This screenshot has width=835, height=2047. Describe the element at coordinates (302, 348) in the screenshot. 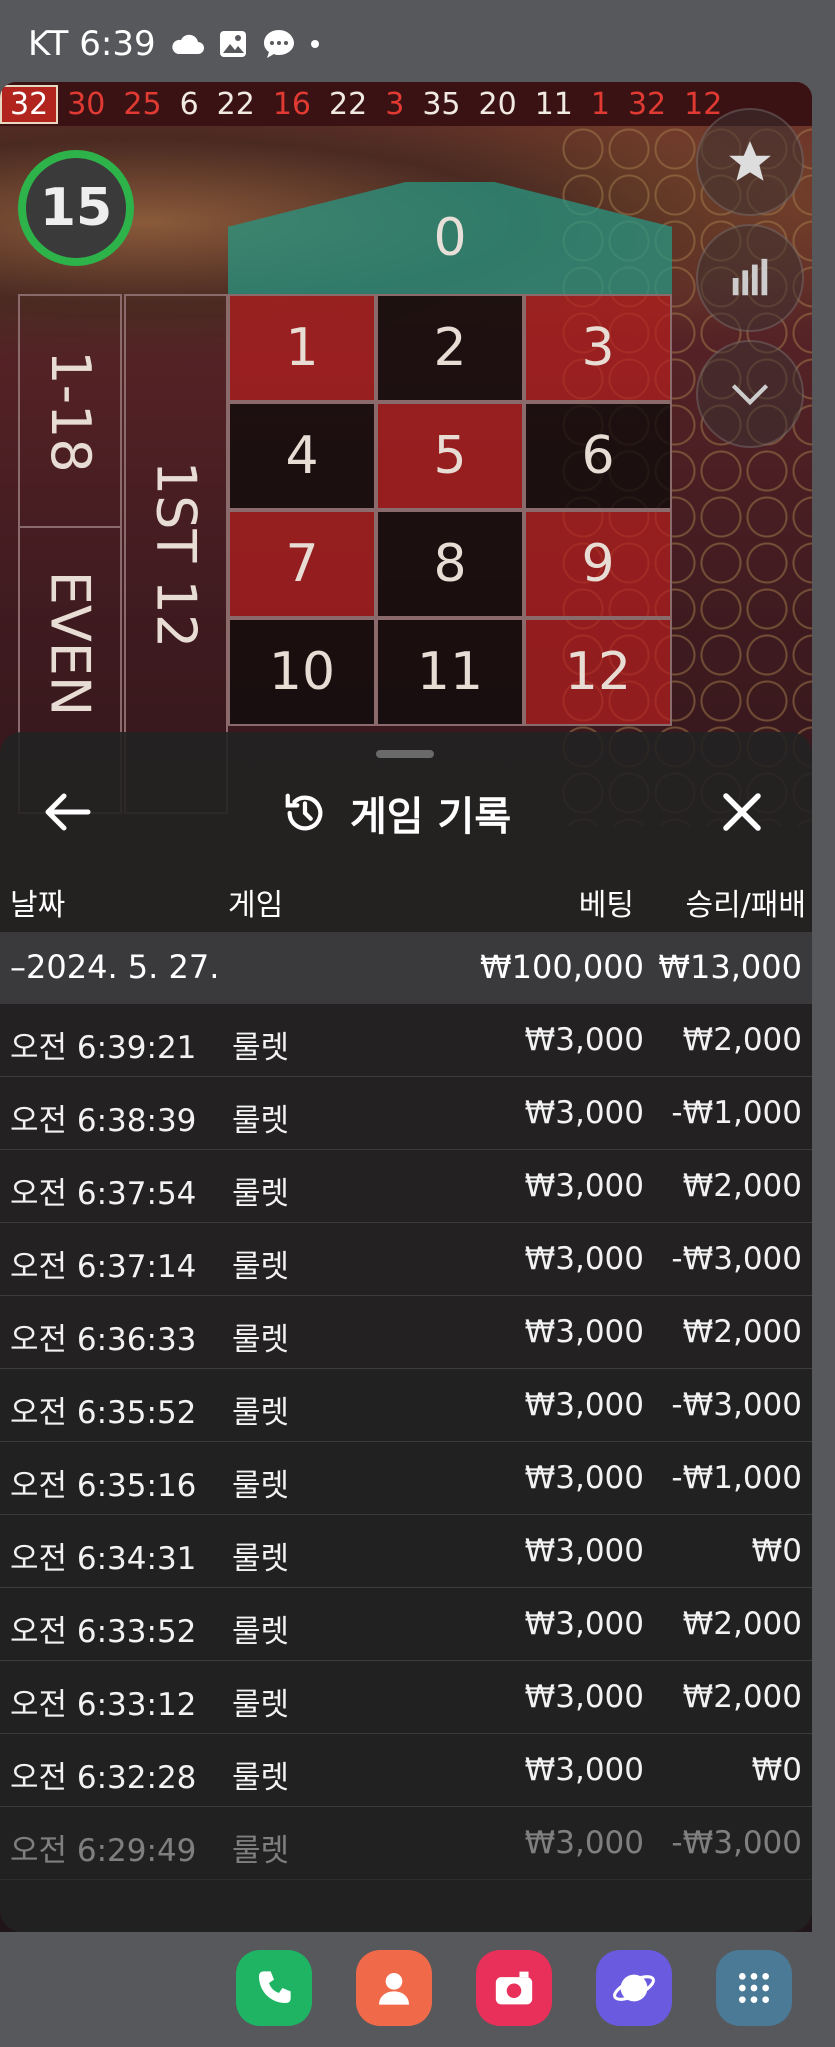

I see `bet-spot-number: 1` at that location.